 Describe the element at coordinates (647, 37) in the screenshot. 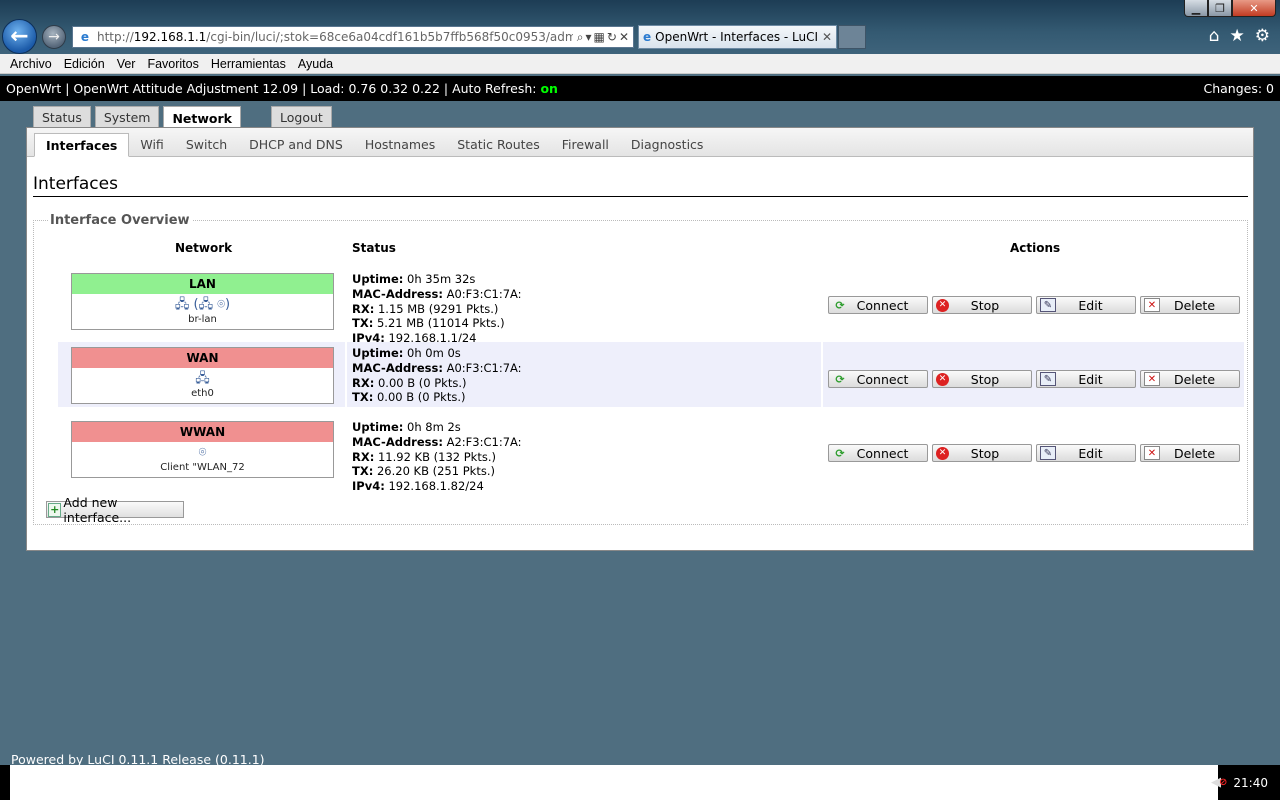

I see `tab-ie-icon: e` at that location.